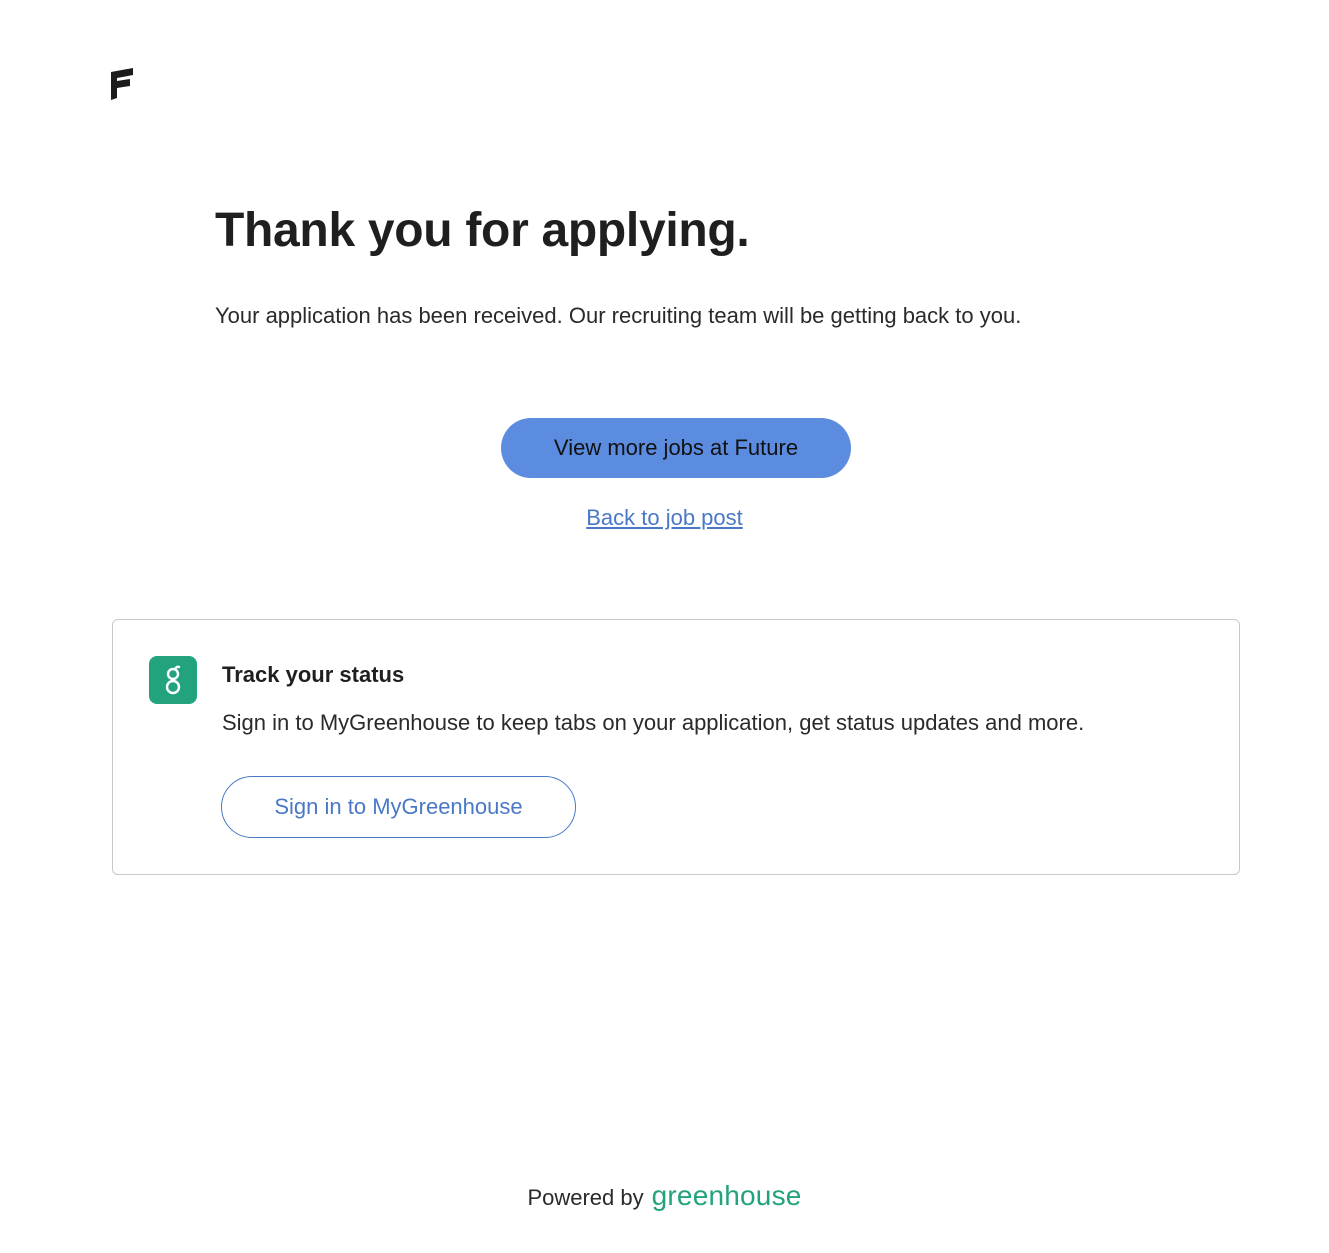 This screenshot has height=1253, width=1329. I want to click on track-status-title: Track your status, so click(313, 674).